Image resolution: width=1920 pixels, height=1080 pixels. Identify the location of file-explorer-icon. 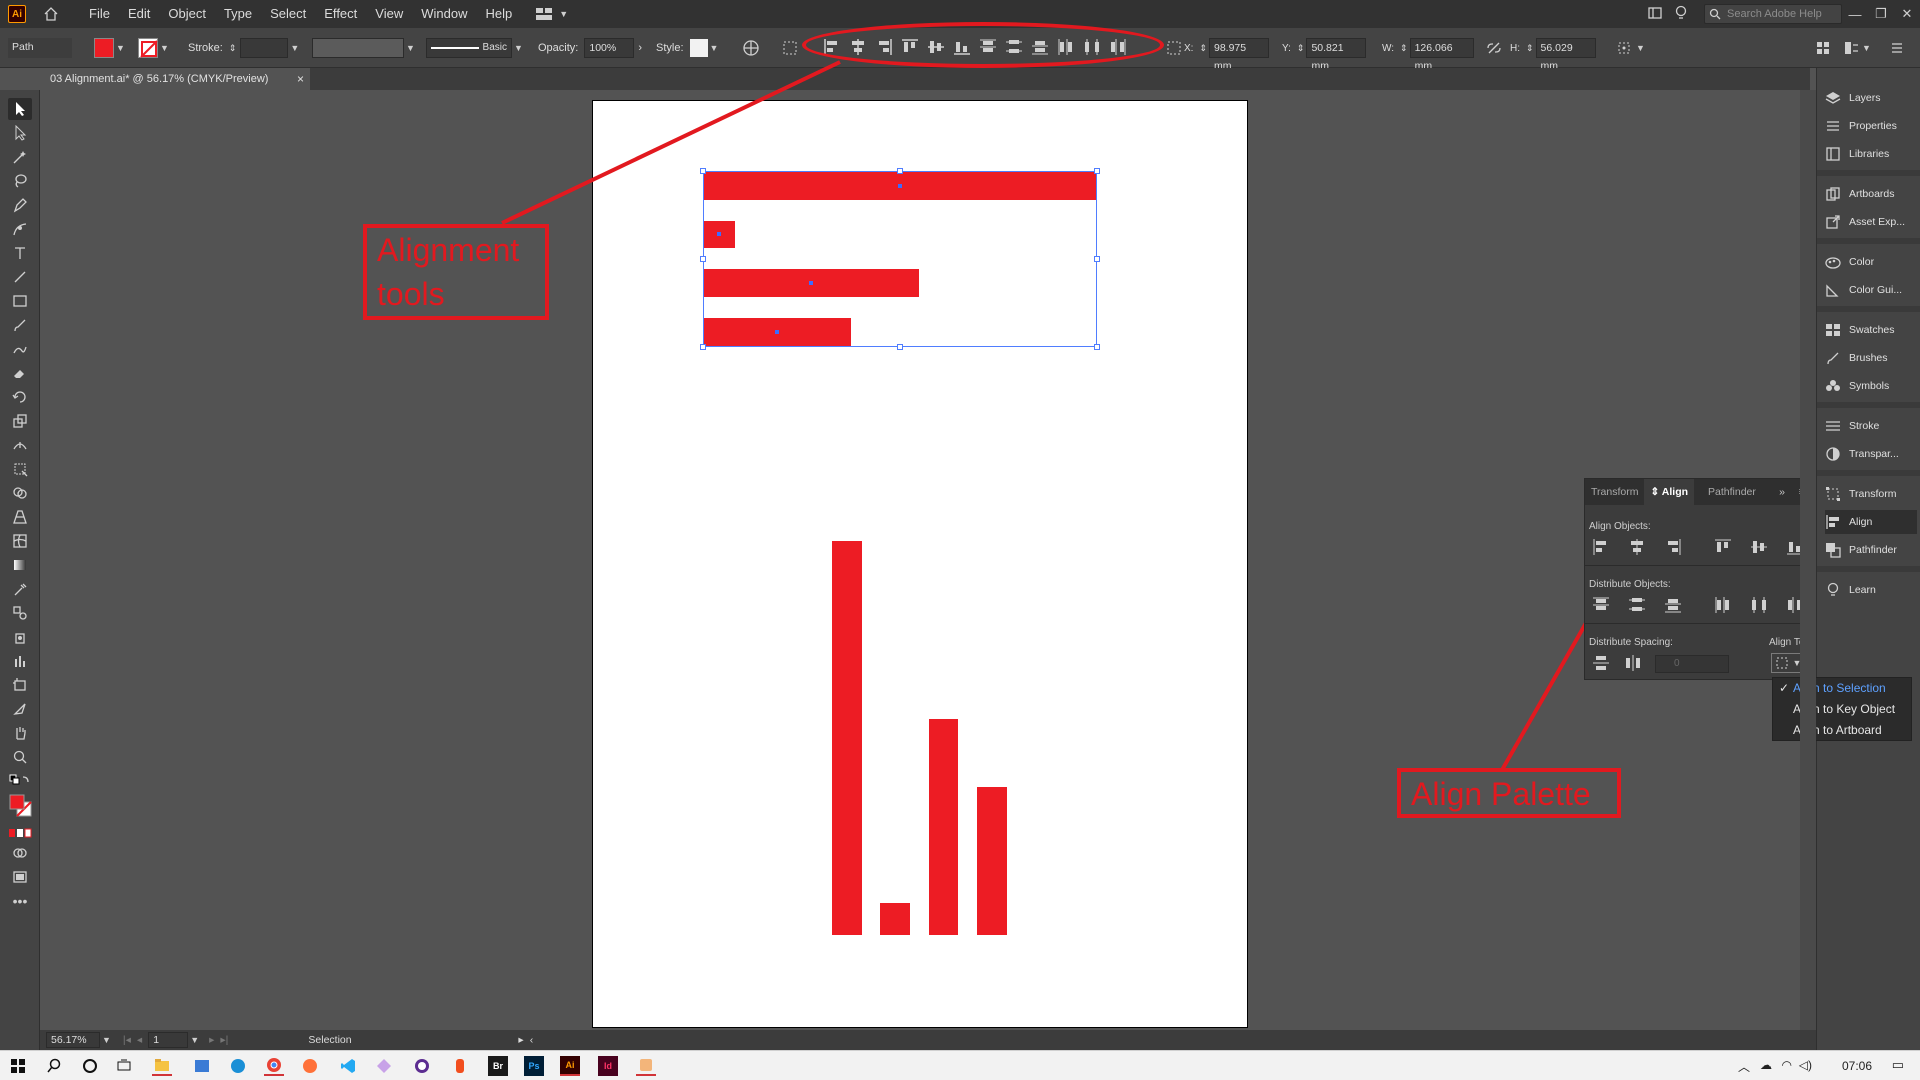
(162, 1066).